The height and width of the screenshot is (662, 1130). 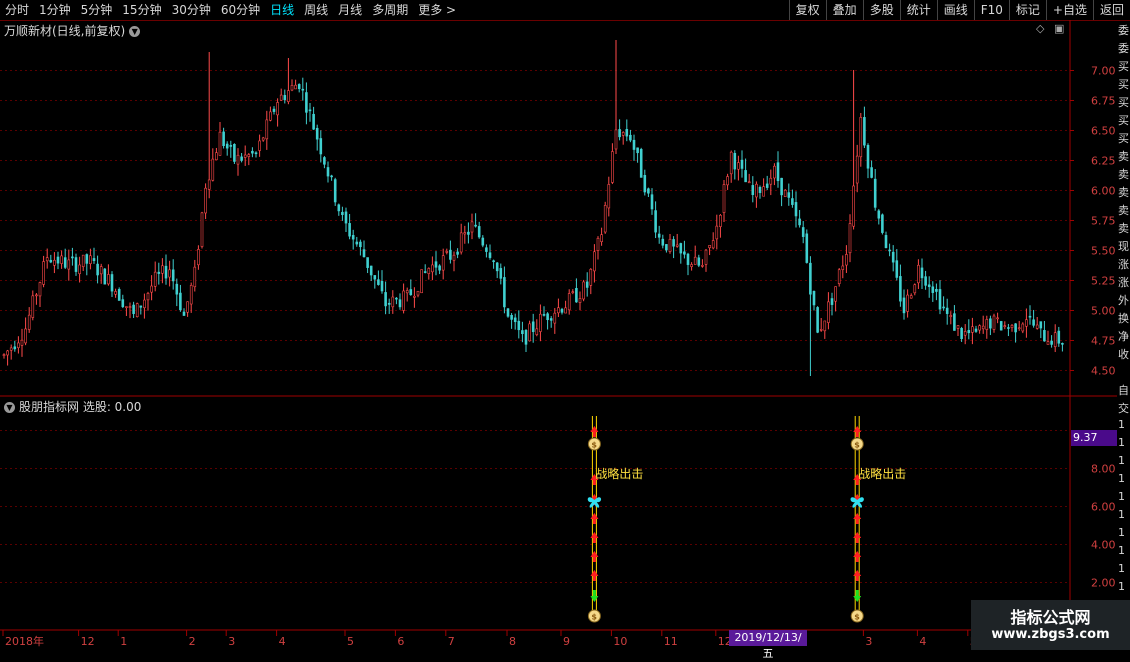 What do you see at coordinates (882, 473) in the screenshot?
I see `signal-label: 战略出击` at bounding box center [882, 473].